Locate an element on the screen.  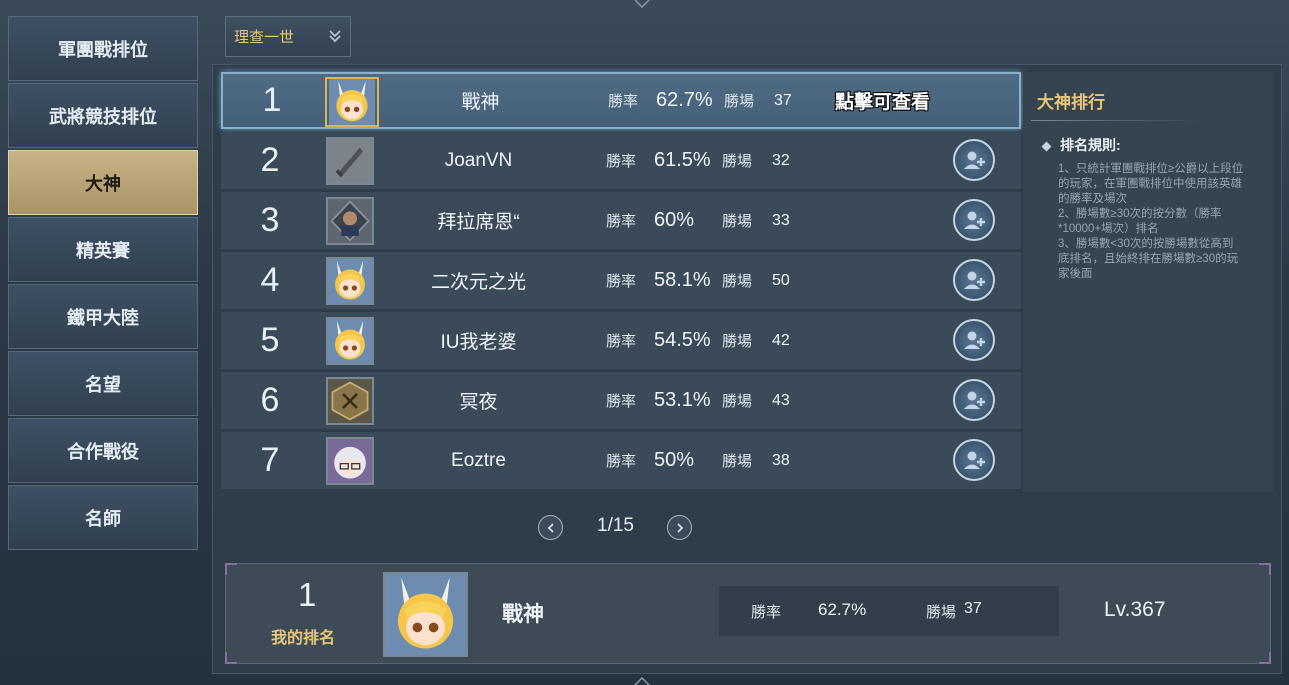
sidebar-item-master: 大神 is located at coordinates (103, 182).